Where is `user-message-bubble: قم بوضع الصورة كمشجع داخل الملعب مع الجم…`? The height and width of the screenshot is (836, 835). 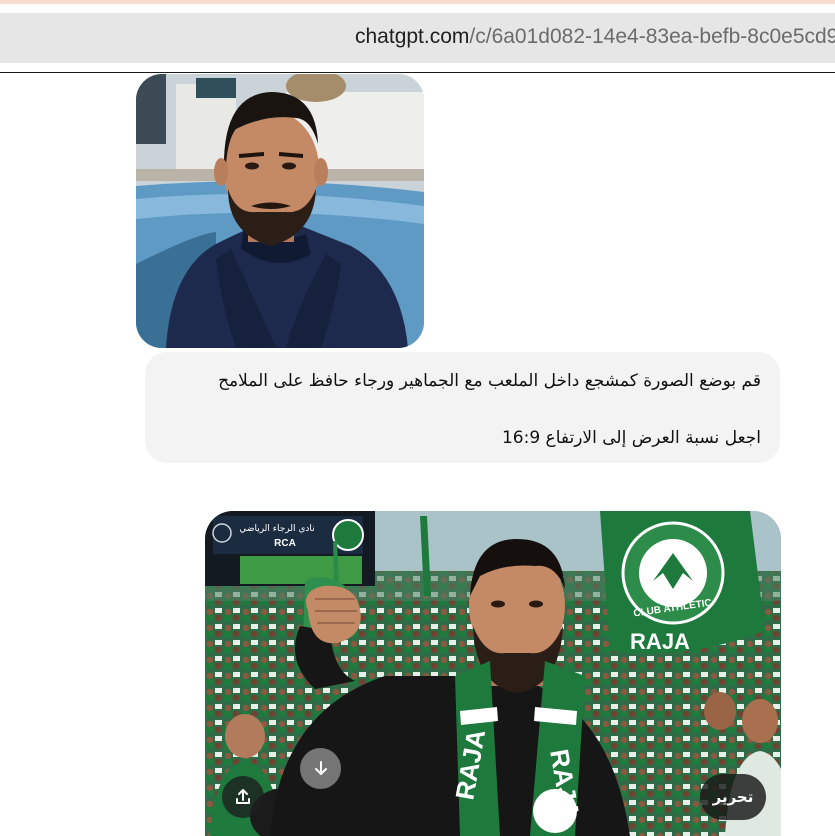 user-message-bubble: قم بوضع الصورة كمشجع داخل الملعب مع الجم… is located at coordinates (462, 407).